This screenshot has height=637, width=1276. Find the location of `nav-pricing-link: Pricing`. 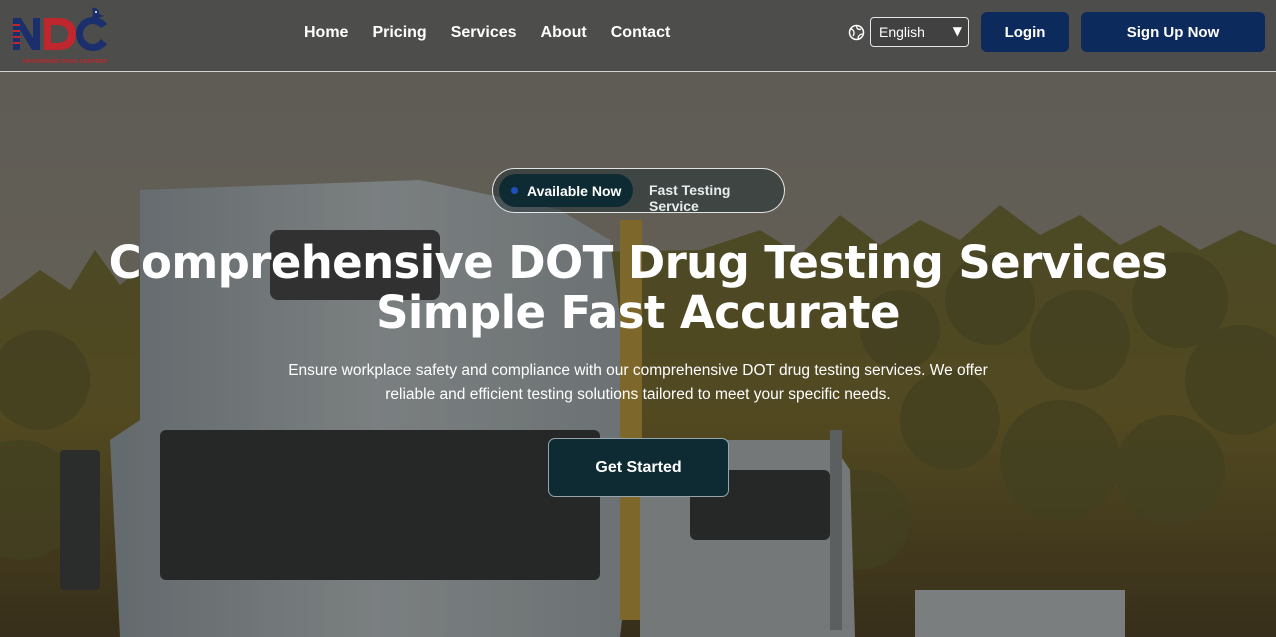

nav-pricing-link: Pricing is located at coordinates (399, 33).